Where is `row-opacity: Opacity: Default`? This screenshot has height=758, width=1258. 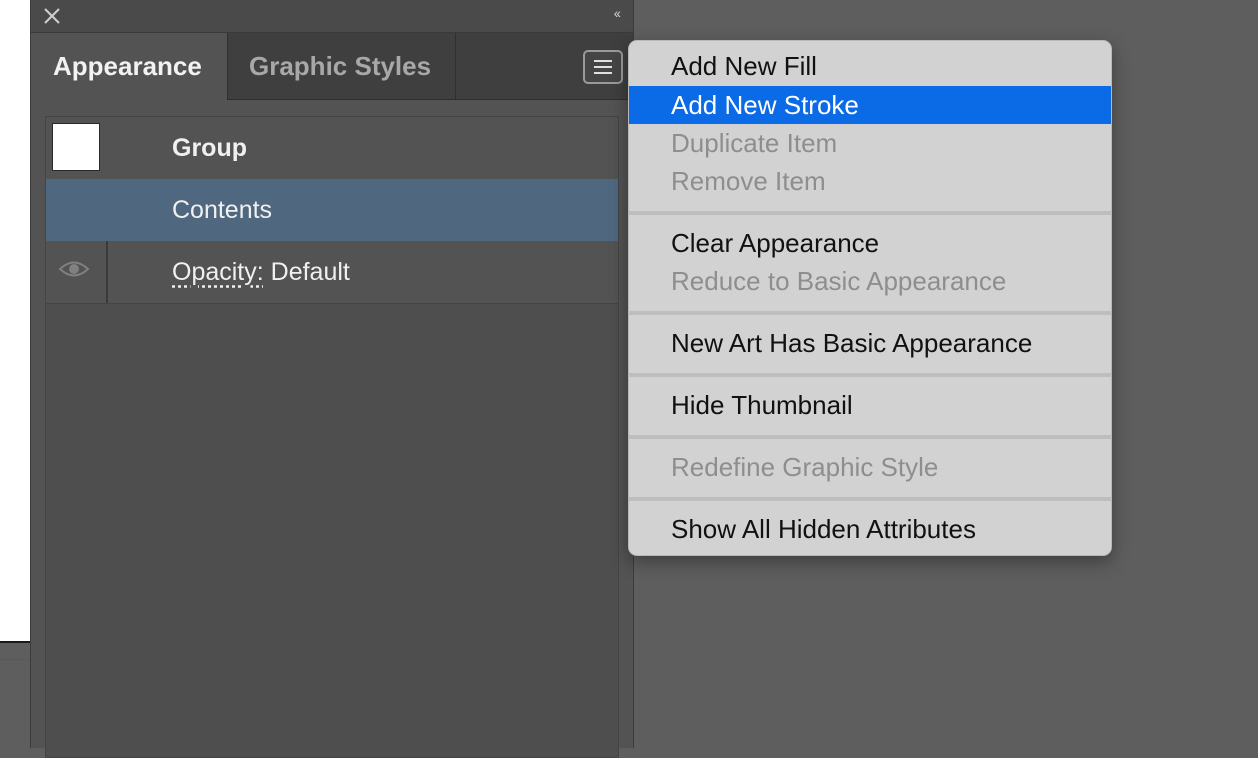
row-opacity: Opacity: Default is located at coordinates (332, 272).